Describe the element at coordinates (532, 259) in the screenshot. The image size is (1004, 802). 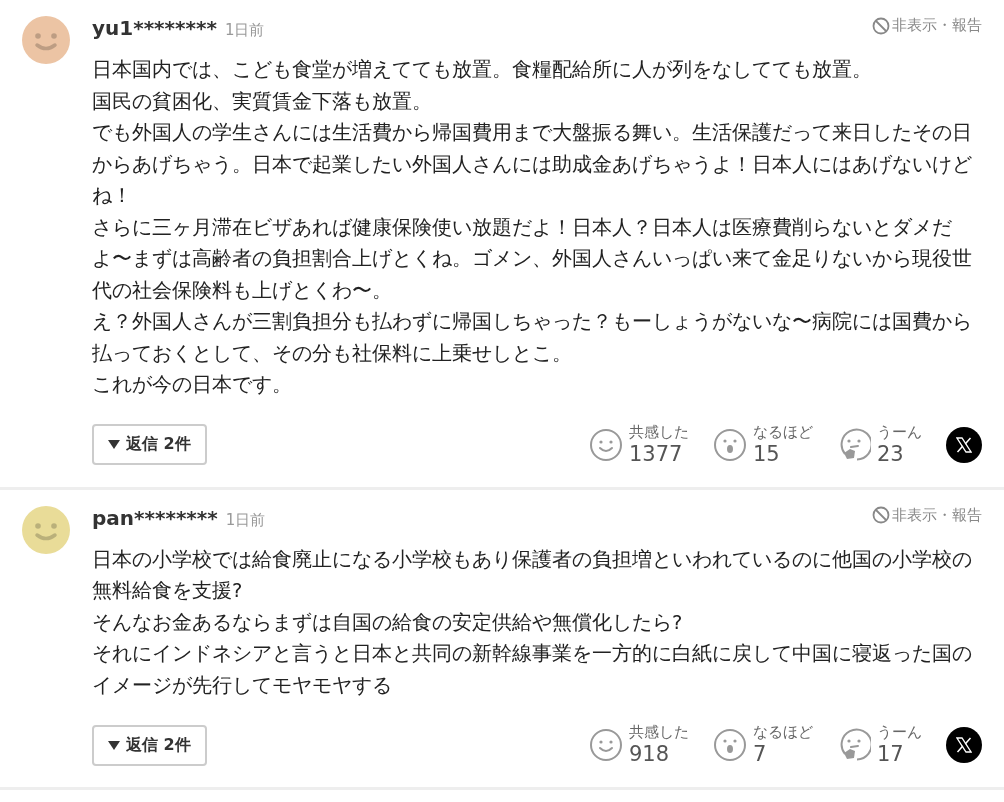
I see `comment-text: さらに三ヶ月滞在ビザあれば健康保険使い放題だよ！日本人？日本人は医療費削らないとダメだよ〜まずは高齢者の負担割合上げとくね。ゴメン、外国人さんいっぱい来て金足りないから現役世代の社会保険料も上げとくわ〜。` at that location.